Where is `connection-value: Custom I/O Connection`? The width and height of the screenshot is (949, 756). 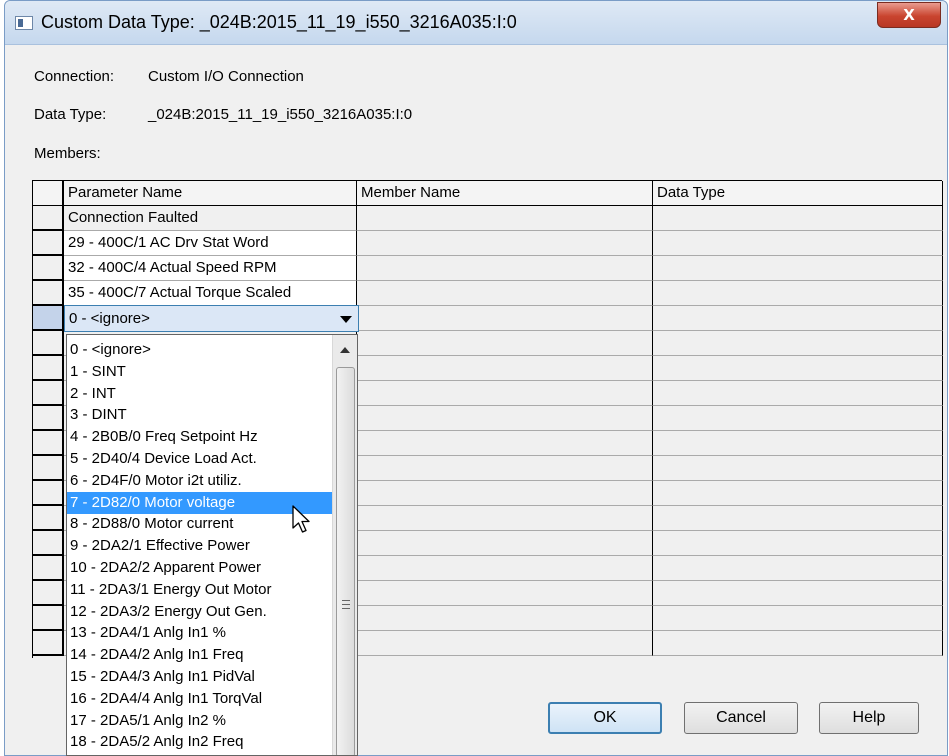 connection-value: Custom I/O Connection is located at coordinates (226, 76).